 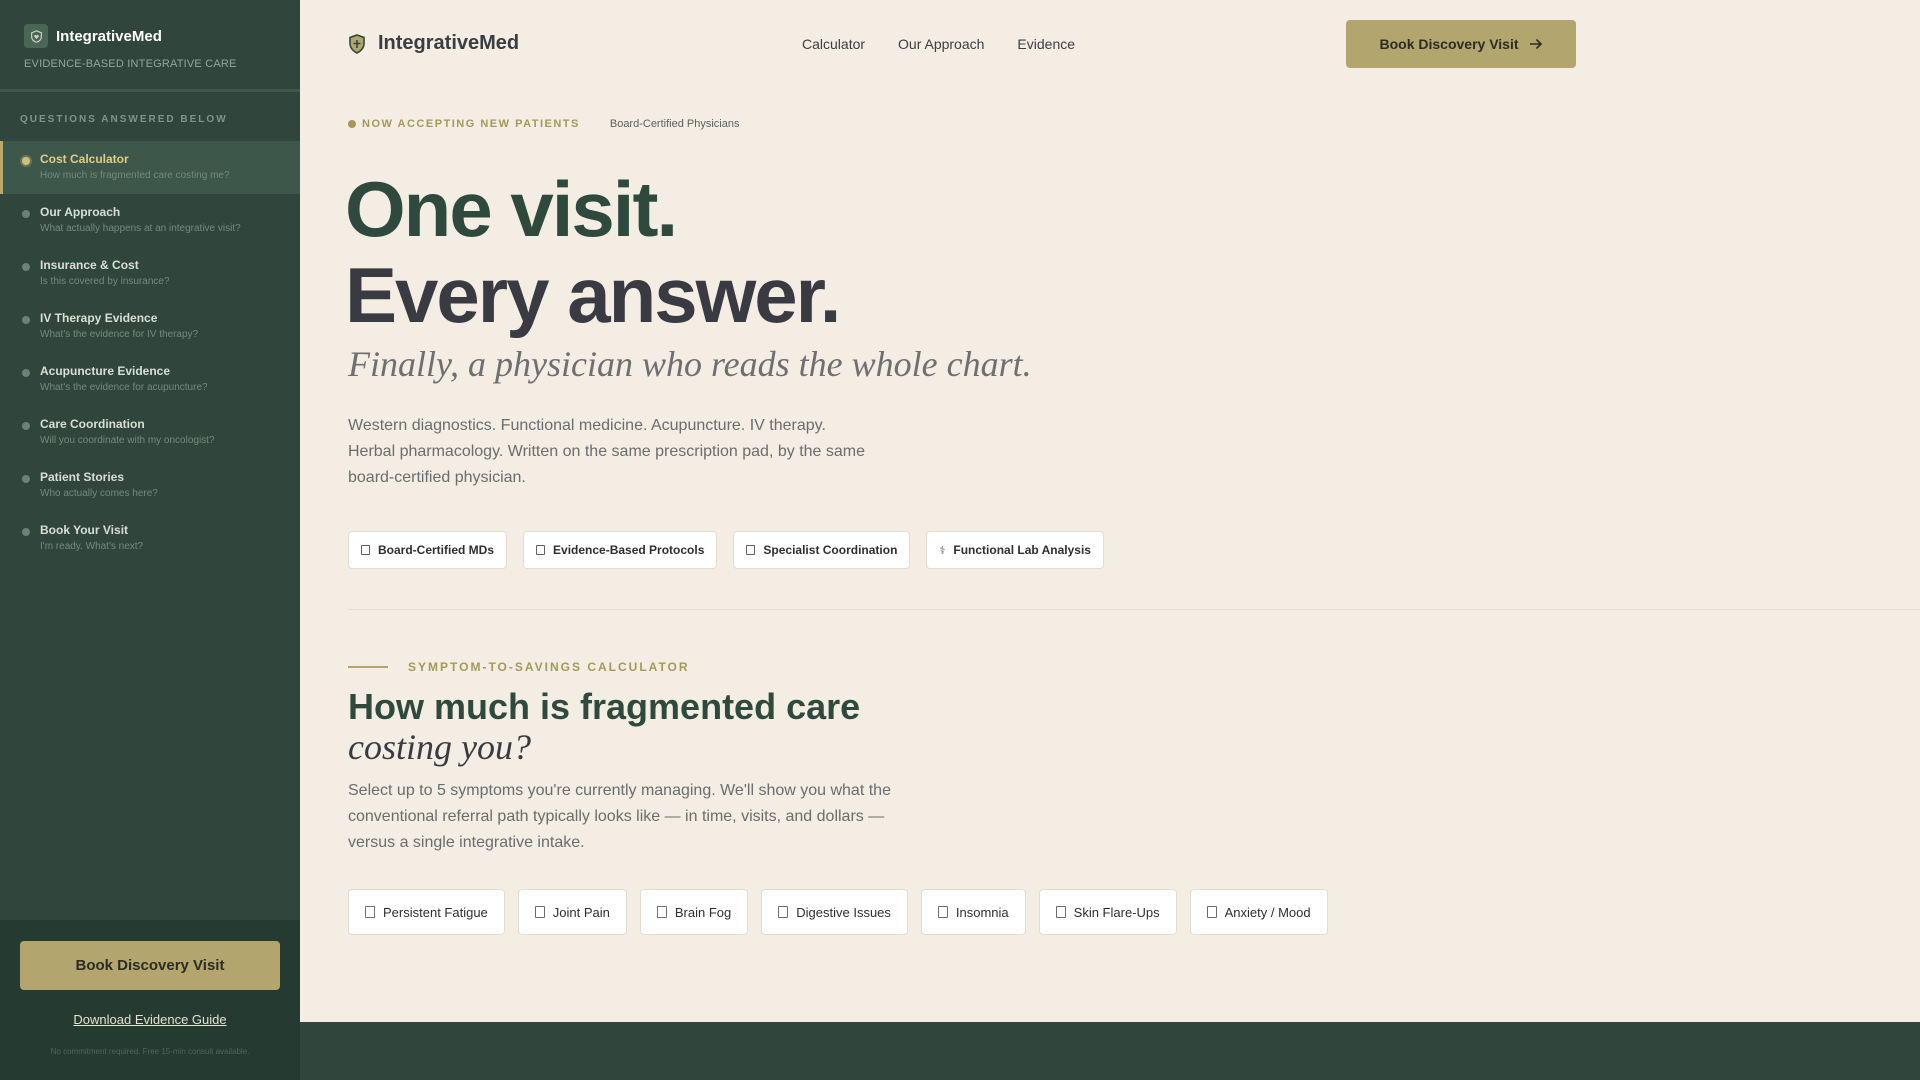 I want to click on sidebar-item-patient-stories: Patient Stories Who actually comes here?, so click(x=150, y=485).